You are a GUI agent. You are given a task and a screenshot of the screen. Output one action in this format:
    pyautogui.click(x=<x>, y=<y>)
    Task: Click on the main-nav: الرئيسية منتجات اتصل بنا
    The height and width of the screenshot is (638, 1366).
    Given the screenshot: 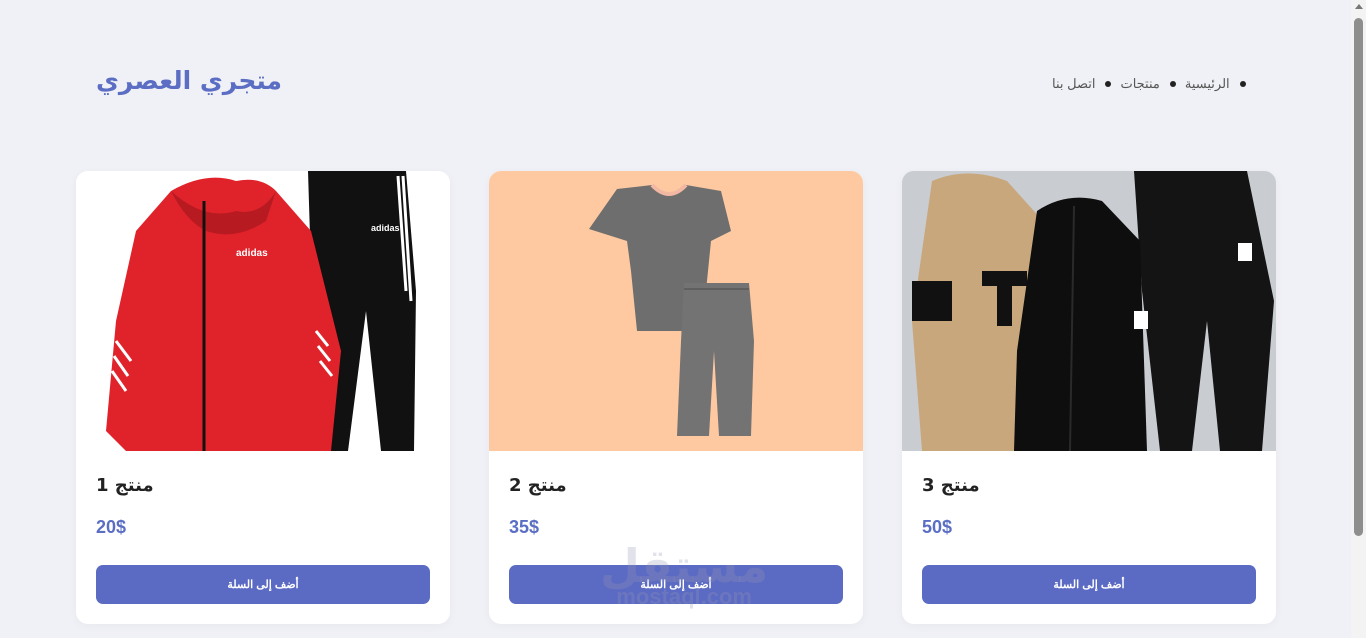 What is the action you would take?
    pyautogui.click(x=1153, y=84)
    